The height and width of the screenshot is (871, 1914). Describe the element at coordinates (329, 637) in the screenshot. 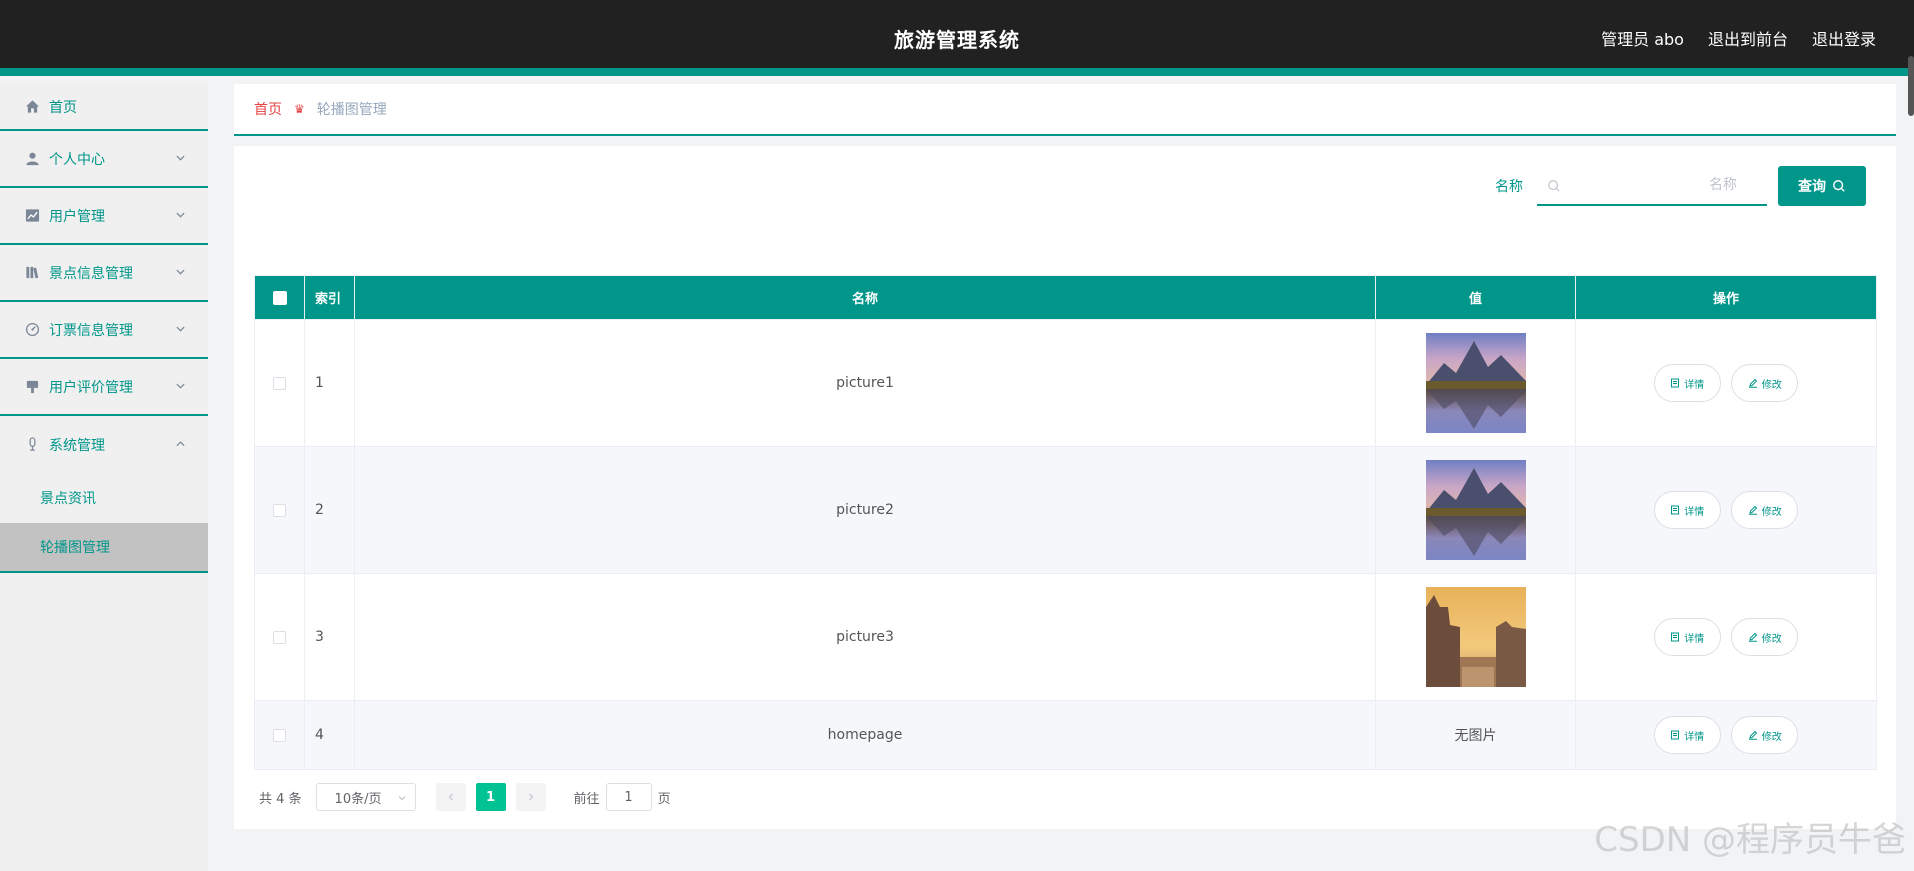

I see `row-index: 3` at that location.